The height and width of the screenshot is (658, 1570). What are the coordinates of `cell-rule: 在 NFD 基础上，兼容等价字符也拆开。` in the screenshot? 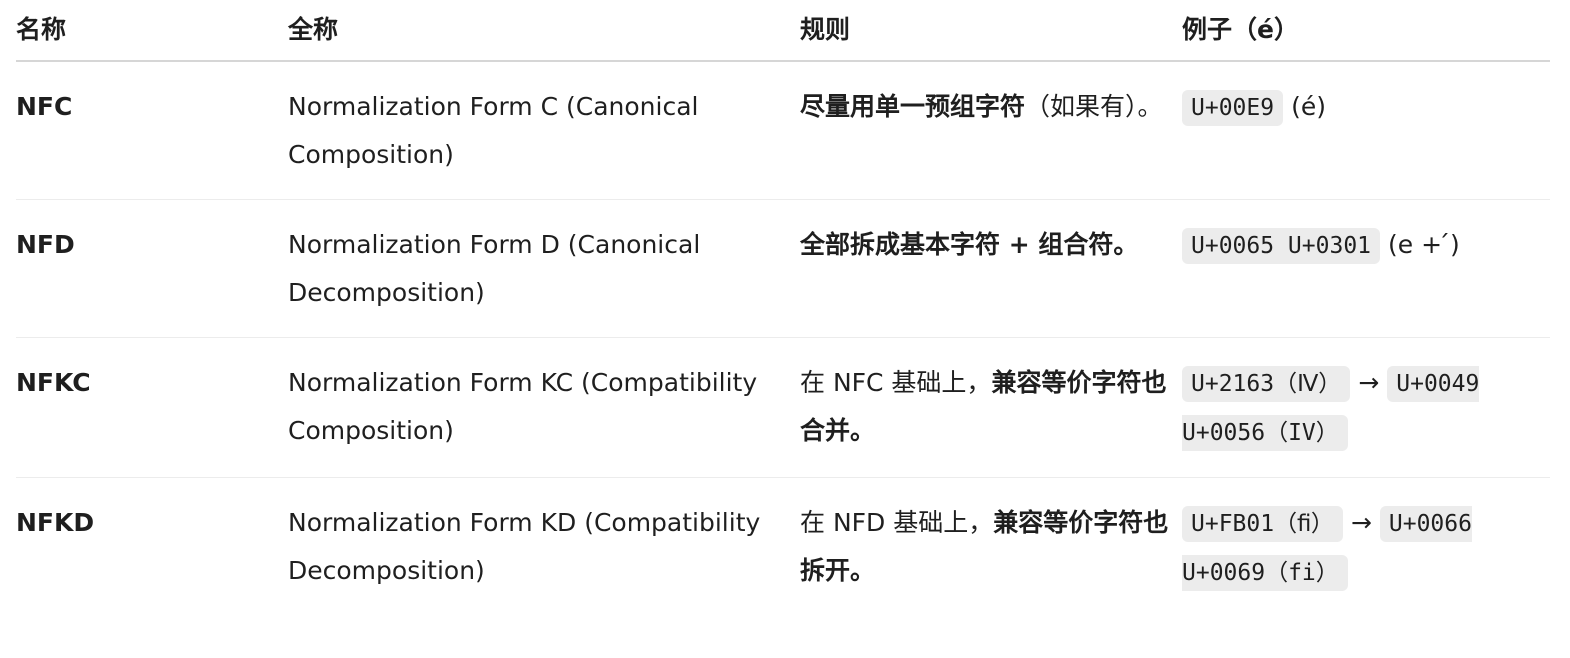 It's located at (991, 548).